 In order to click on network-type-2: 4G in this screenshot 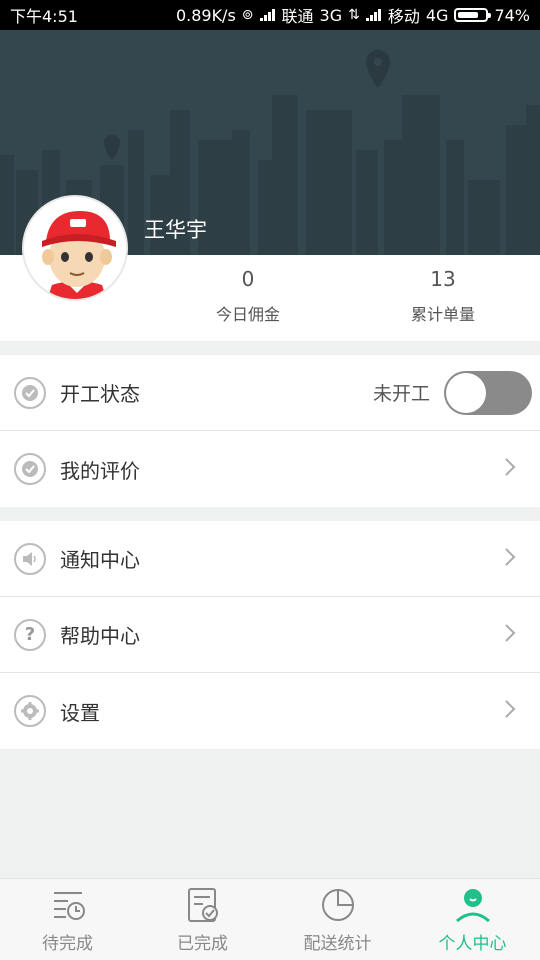, I will do `click(437, 15)`.